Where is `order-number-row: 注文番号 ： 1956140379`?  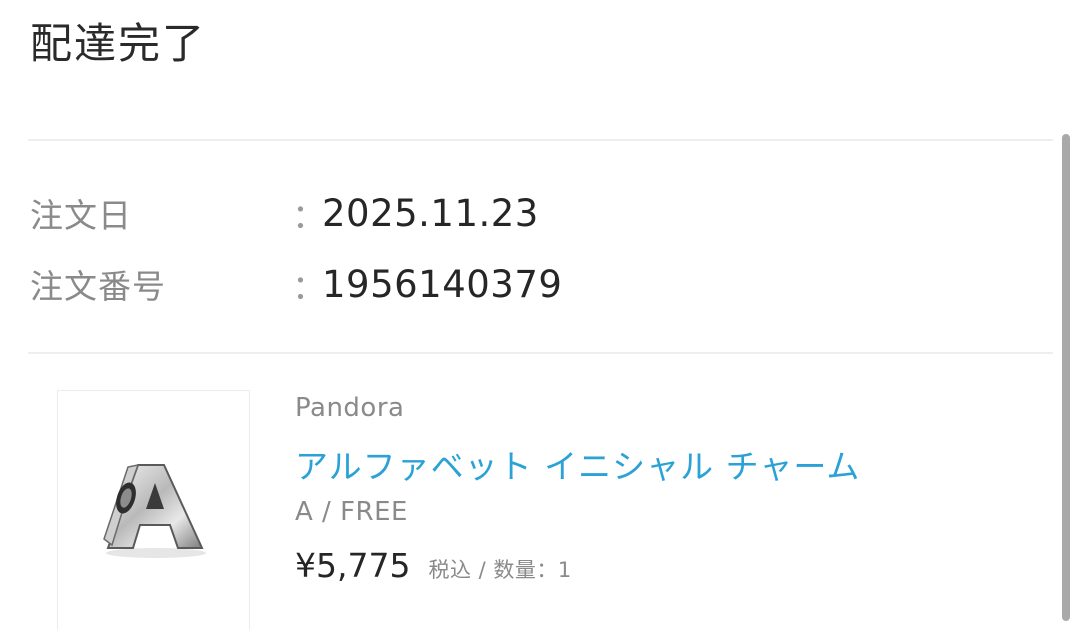
order-number-row: 注文番号 ： 1956140379 is located at coordinates (296, 284).